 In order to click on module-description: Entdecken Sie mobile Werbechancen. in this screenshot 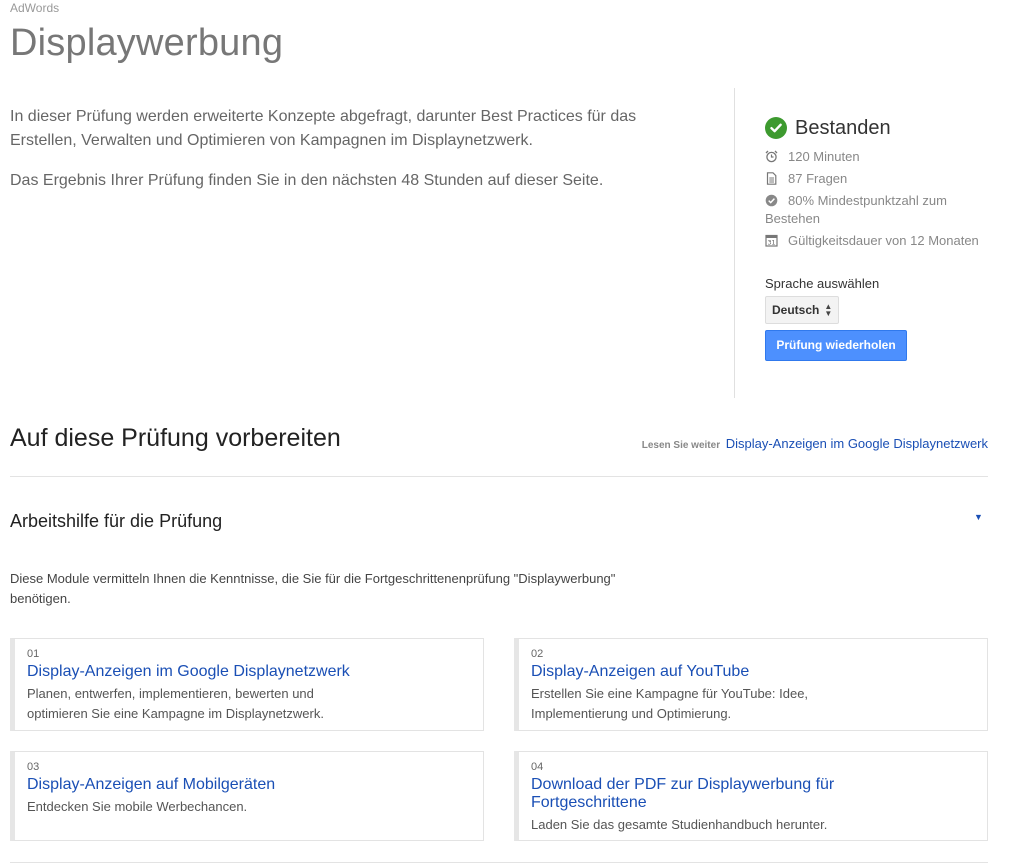, I will do `click(137, 806)`.